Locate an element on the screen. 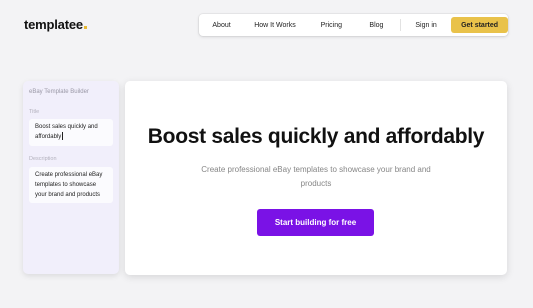 Image resolution: width=533 pixels, height=308 pixels. text-caret-icon is located at coordinates (62, 136).